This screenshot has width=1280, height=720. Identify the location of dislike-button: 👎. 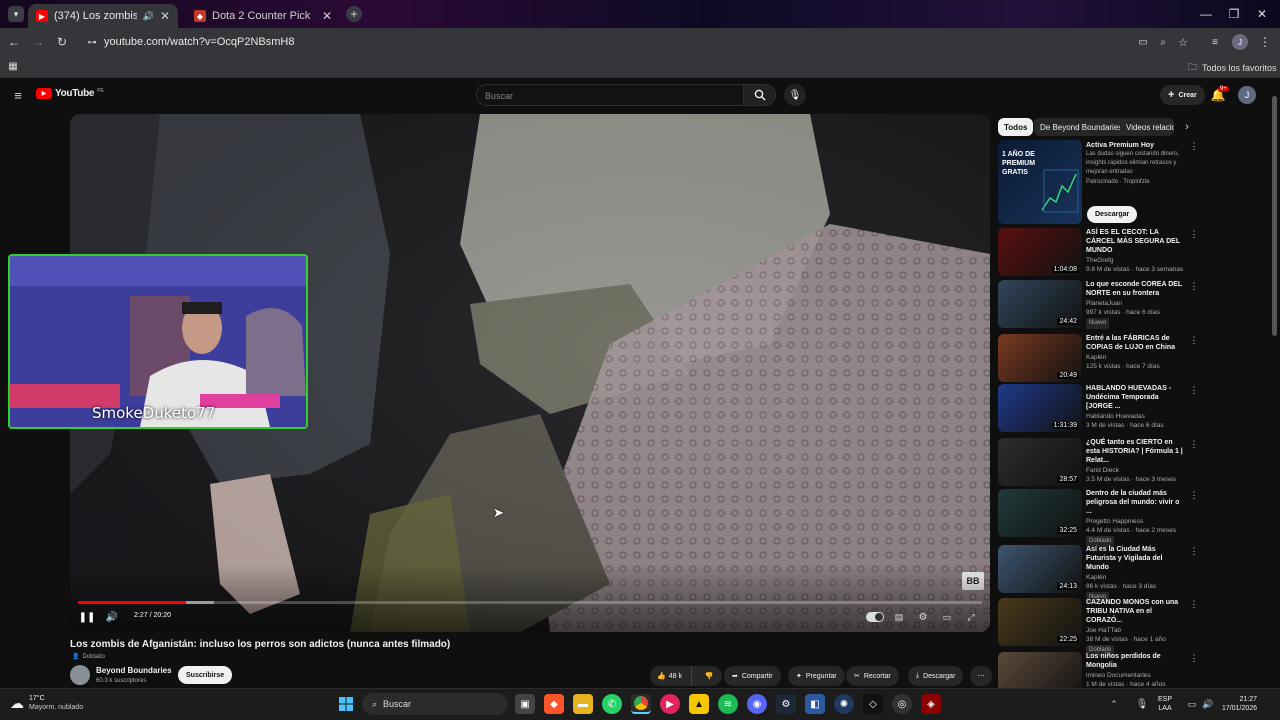
(709, 676).